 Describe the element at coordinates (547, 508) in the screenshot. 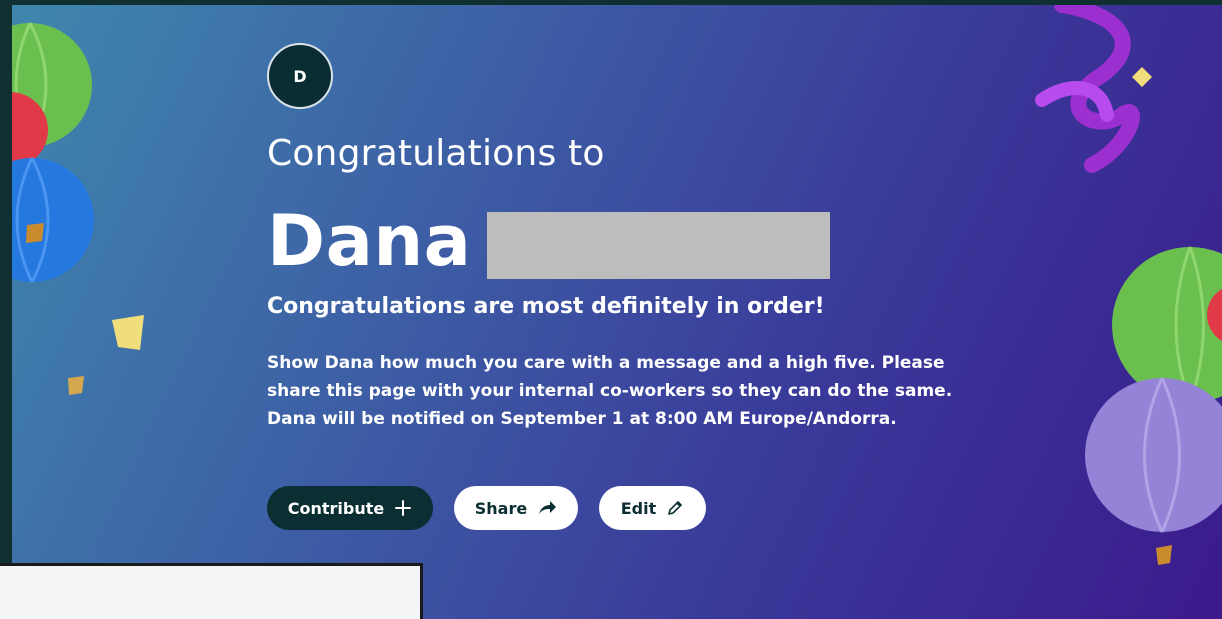

I see `share-arrow-icon` at that location.